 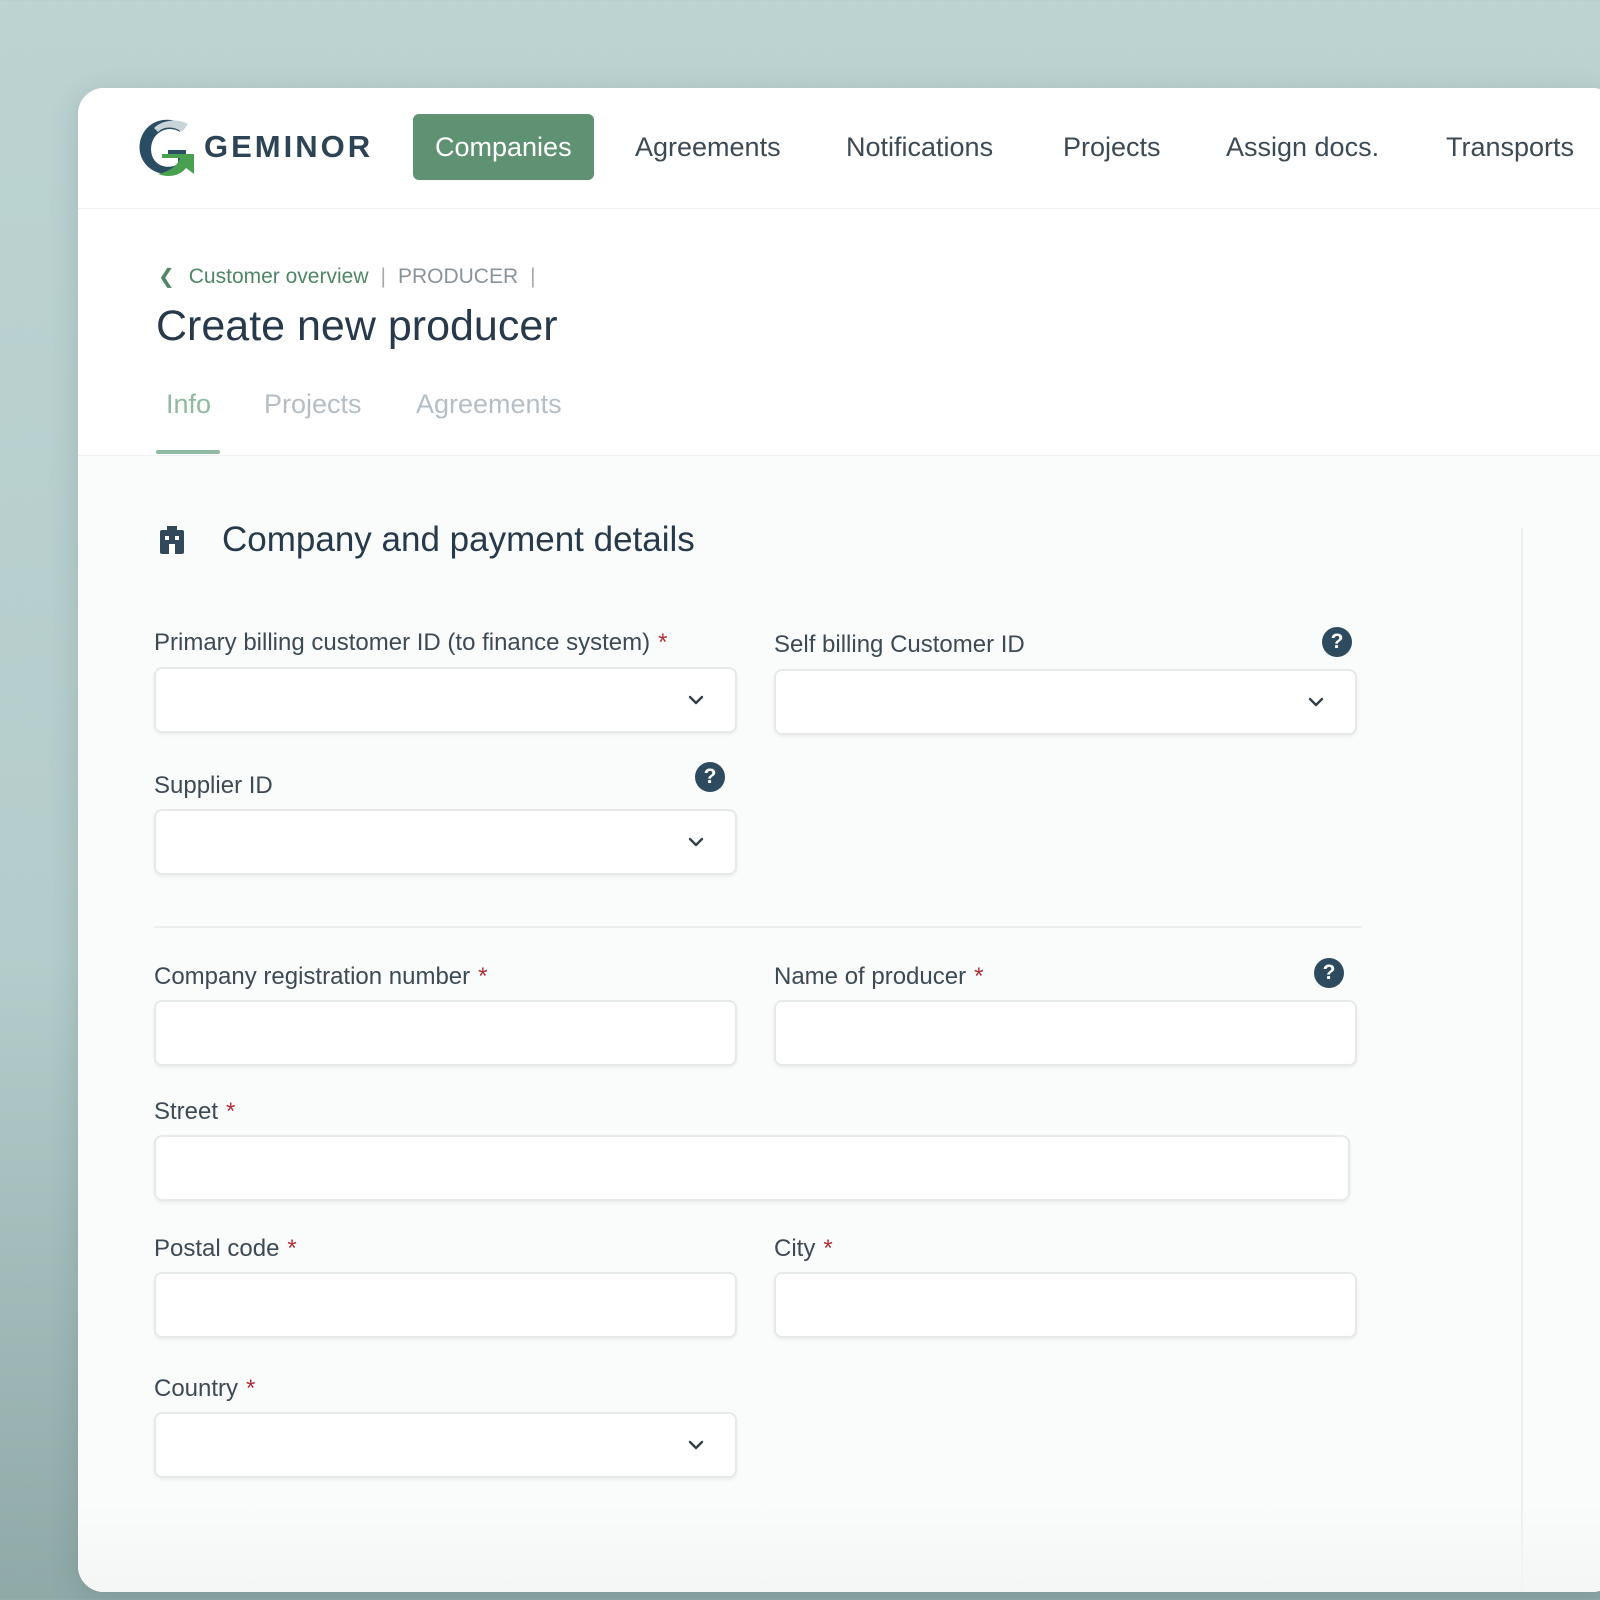 I want to click on supplier-id-label-text: Supplier ID, so click(x=213, y=785).